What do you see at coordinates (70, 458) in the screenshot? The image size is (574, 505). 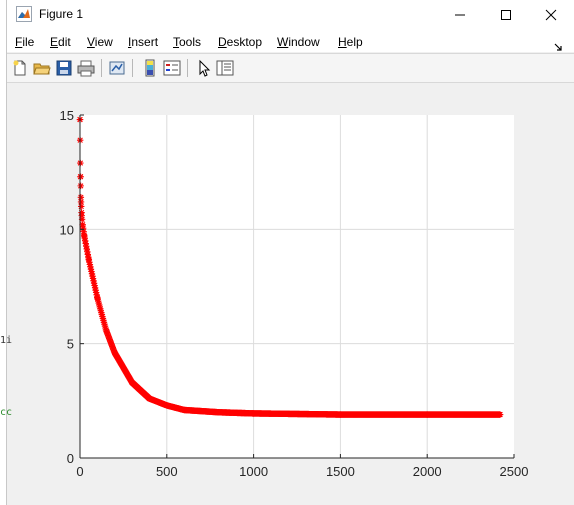 I see `y-tick-label: 0` at bounding box center [70, 458].